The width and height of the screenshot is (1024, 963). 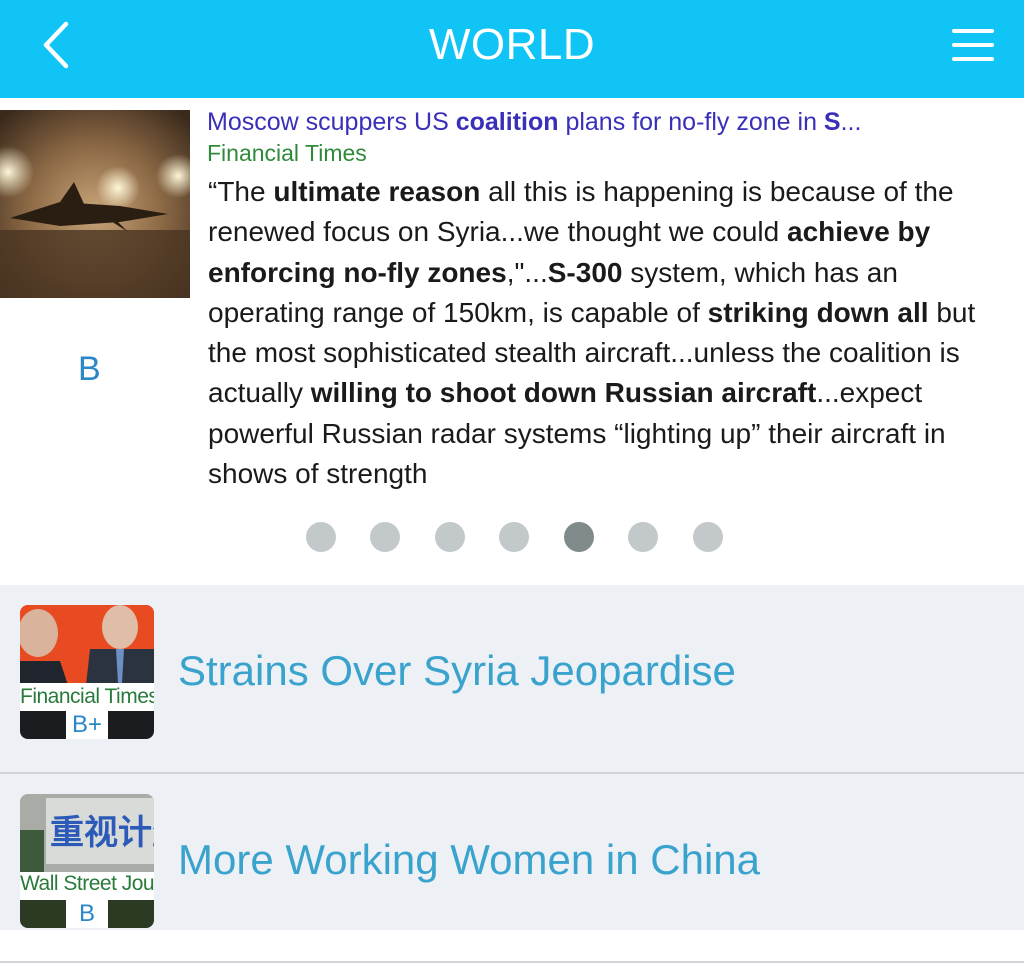 I want to click on article-source: Financial Times, so click(x=287, y=153).